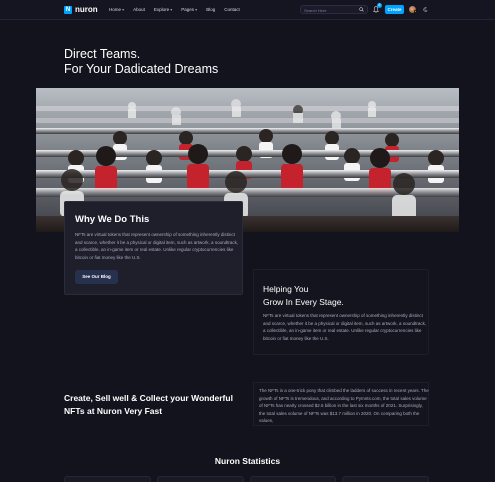 This screenshot has width=495, height=482. I want to click on avatar-status-dot, so click(415, 11).